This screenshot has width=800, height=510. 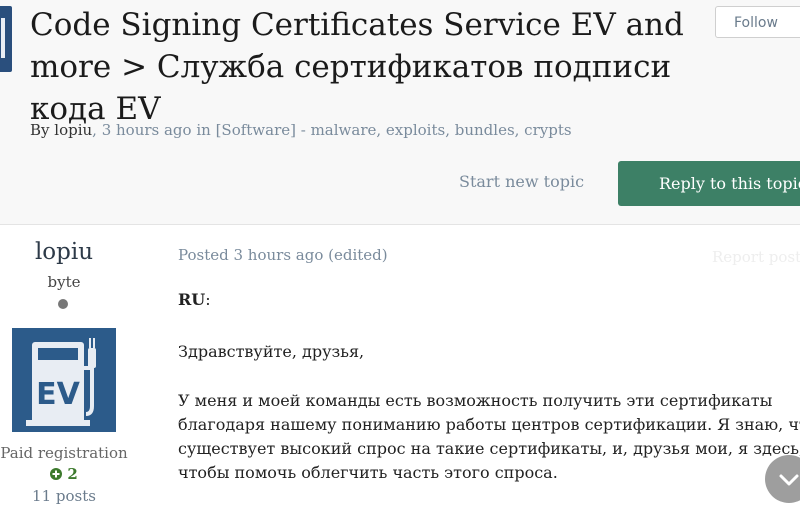 What do you see at coordinates (283, 255) in the screenshot?
I see `post-meta: Posted 3 hours ago (edited)` at bounding box center [283, 255].